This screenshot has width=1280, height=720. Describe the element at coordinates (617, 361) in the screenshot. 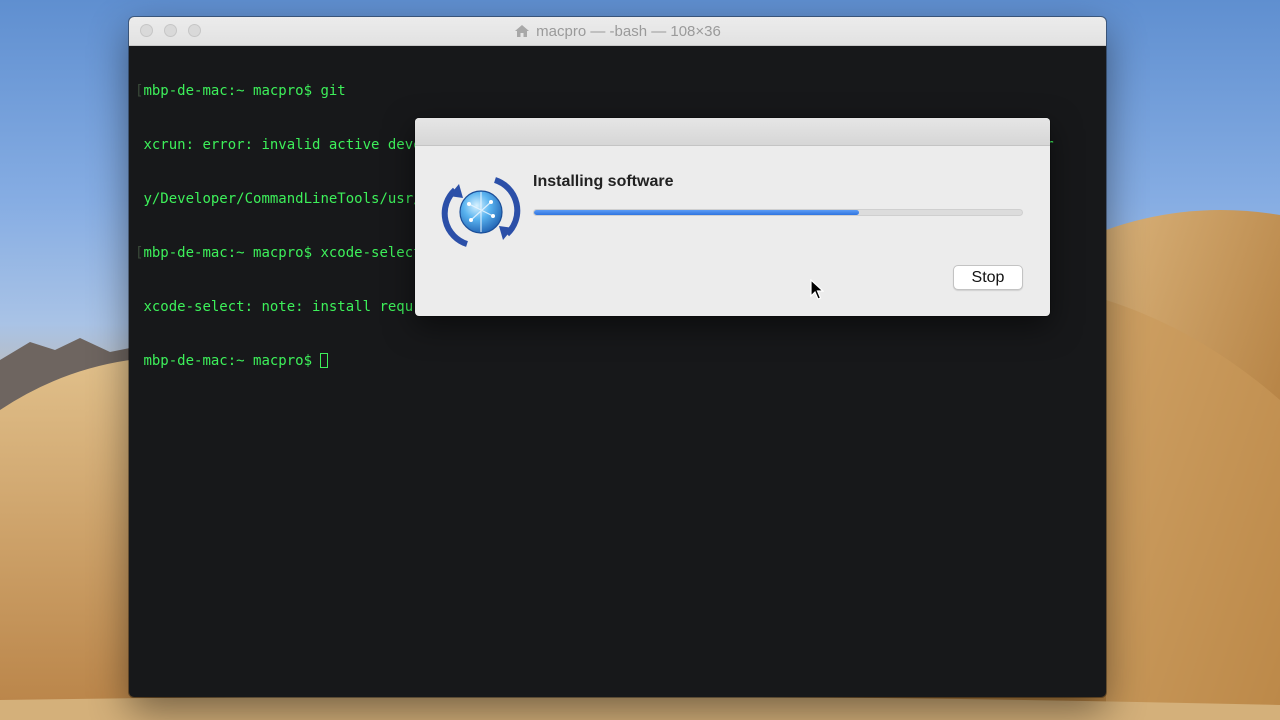

I see `terminal-prompt-line: mbp-de-mac:~ macpro$` at that location.